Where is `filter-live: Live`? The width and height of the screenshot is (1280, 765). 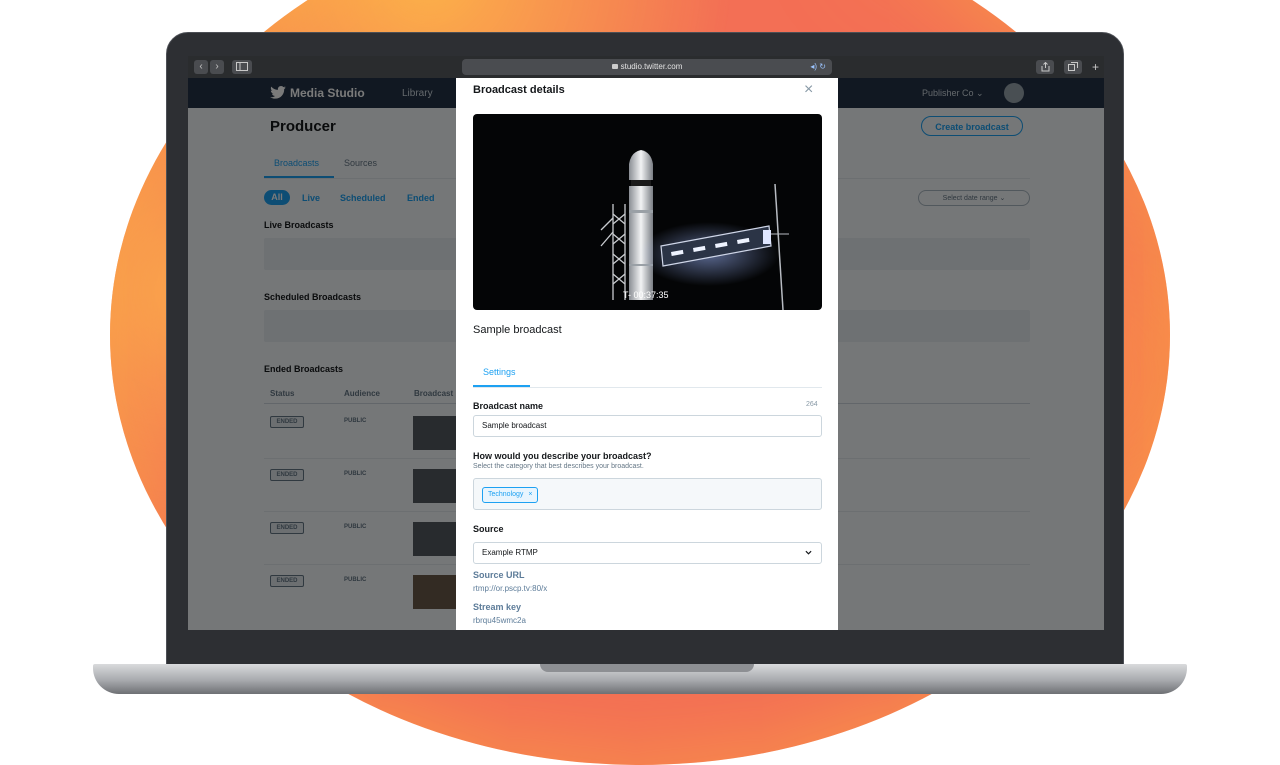
filter-live: Live is located at coordinates (311, 198).